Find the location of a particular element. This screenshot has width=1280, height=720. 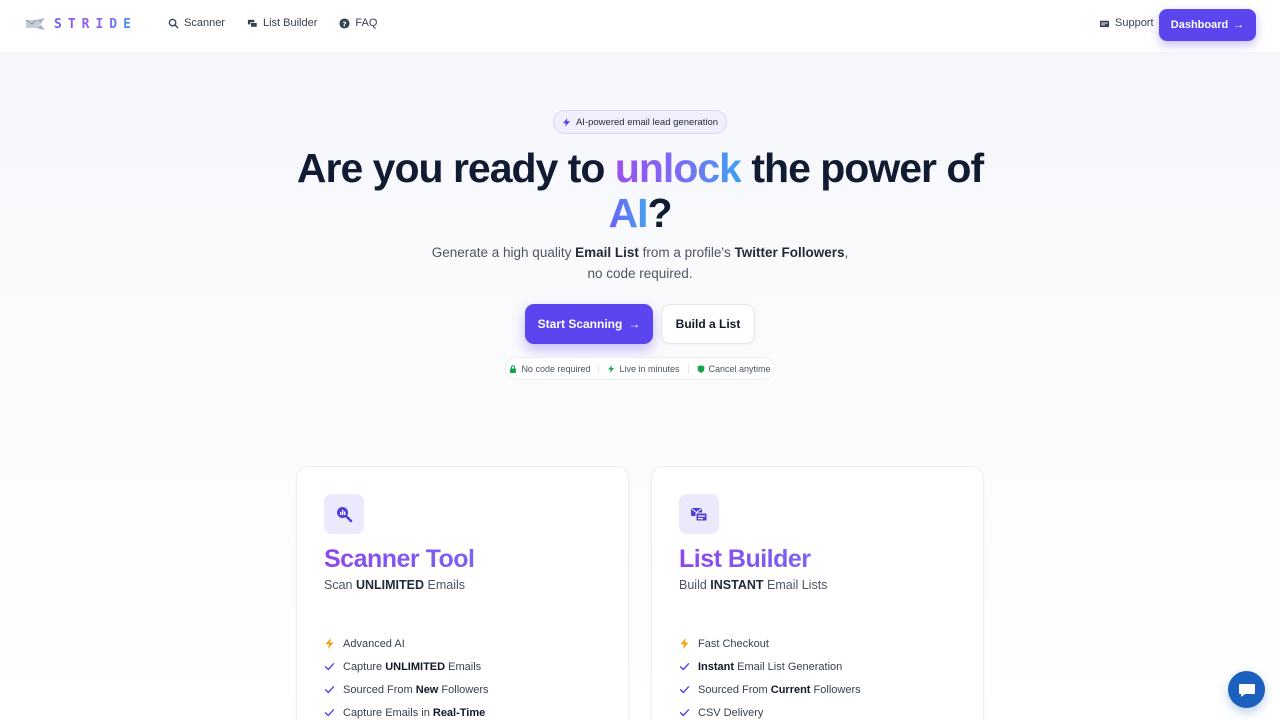

list-item: Instant Email List Generation is located at coordinates (770, 666).